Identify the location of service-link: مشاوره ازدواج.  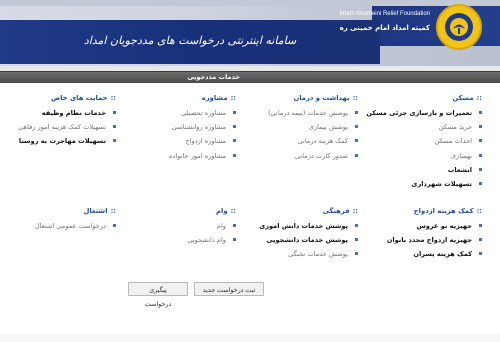
(182, 141).